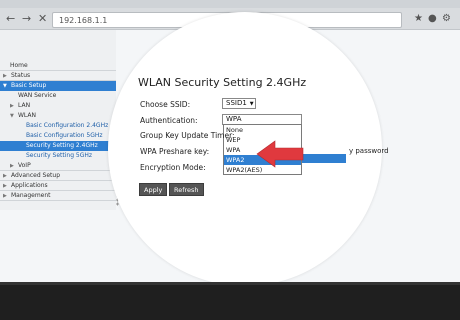  What do you see at coordinates (230, 283) in the screenshot?
I see `laptop-bezel-edge` at bounding box center [230, 283].